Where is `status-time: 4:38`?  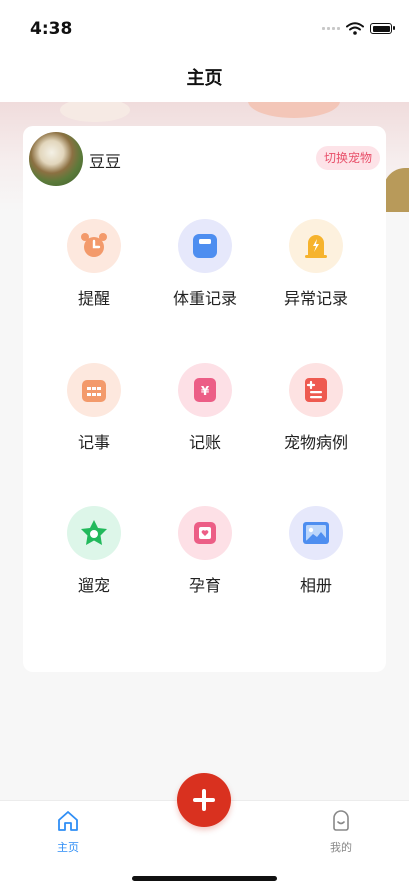
status-time: 4:38 is located at coordinates (51, 29).